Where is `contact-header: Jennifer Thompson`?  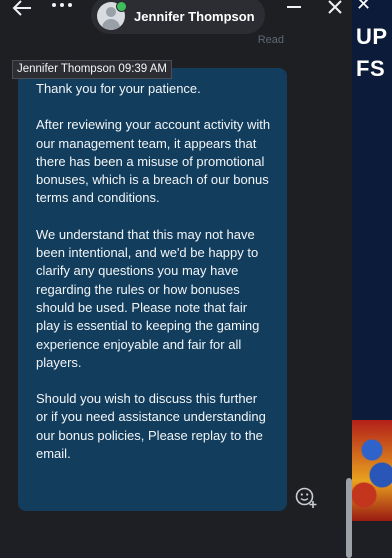 contact-header: Jennifer Thompson is located at coordinates (178, 17).